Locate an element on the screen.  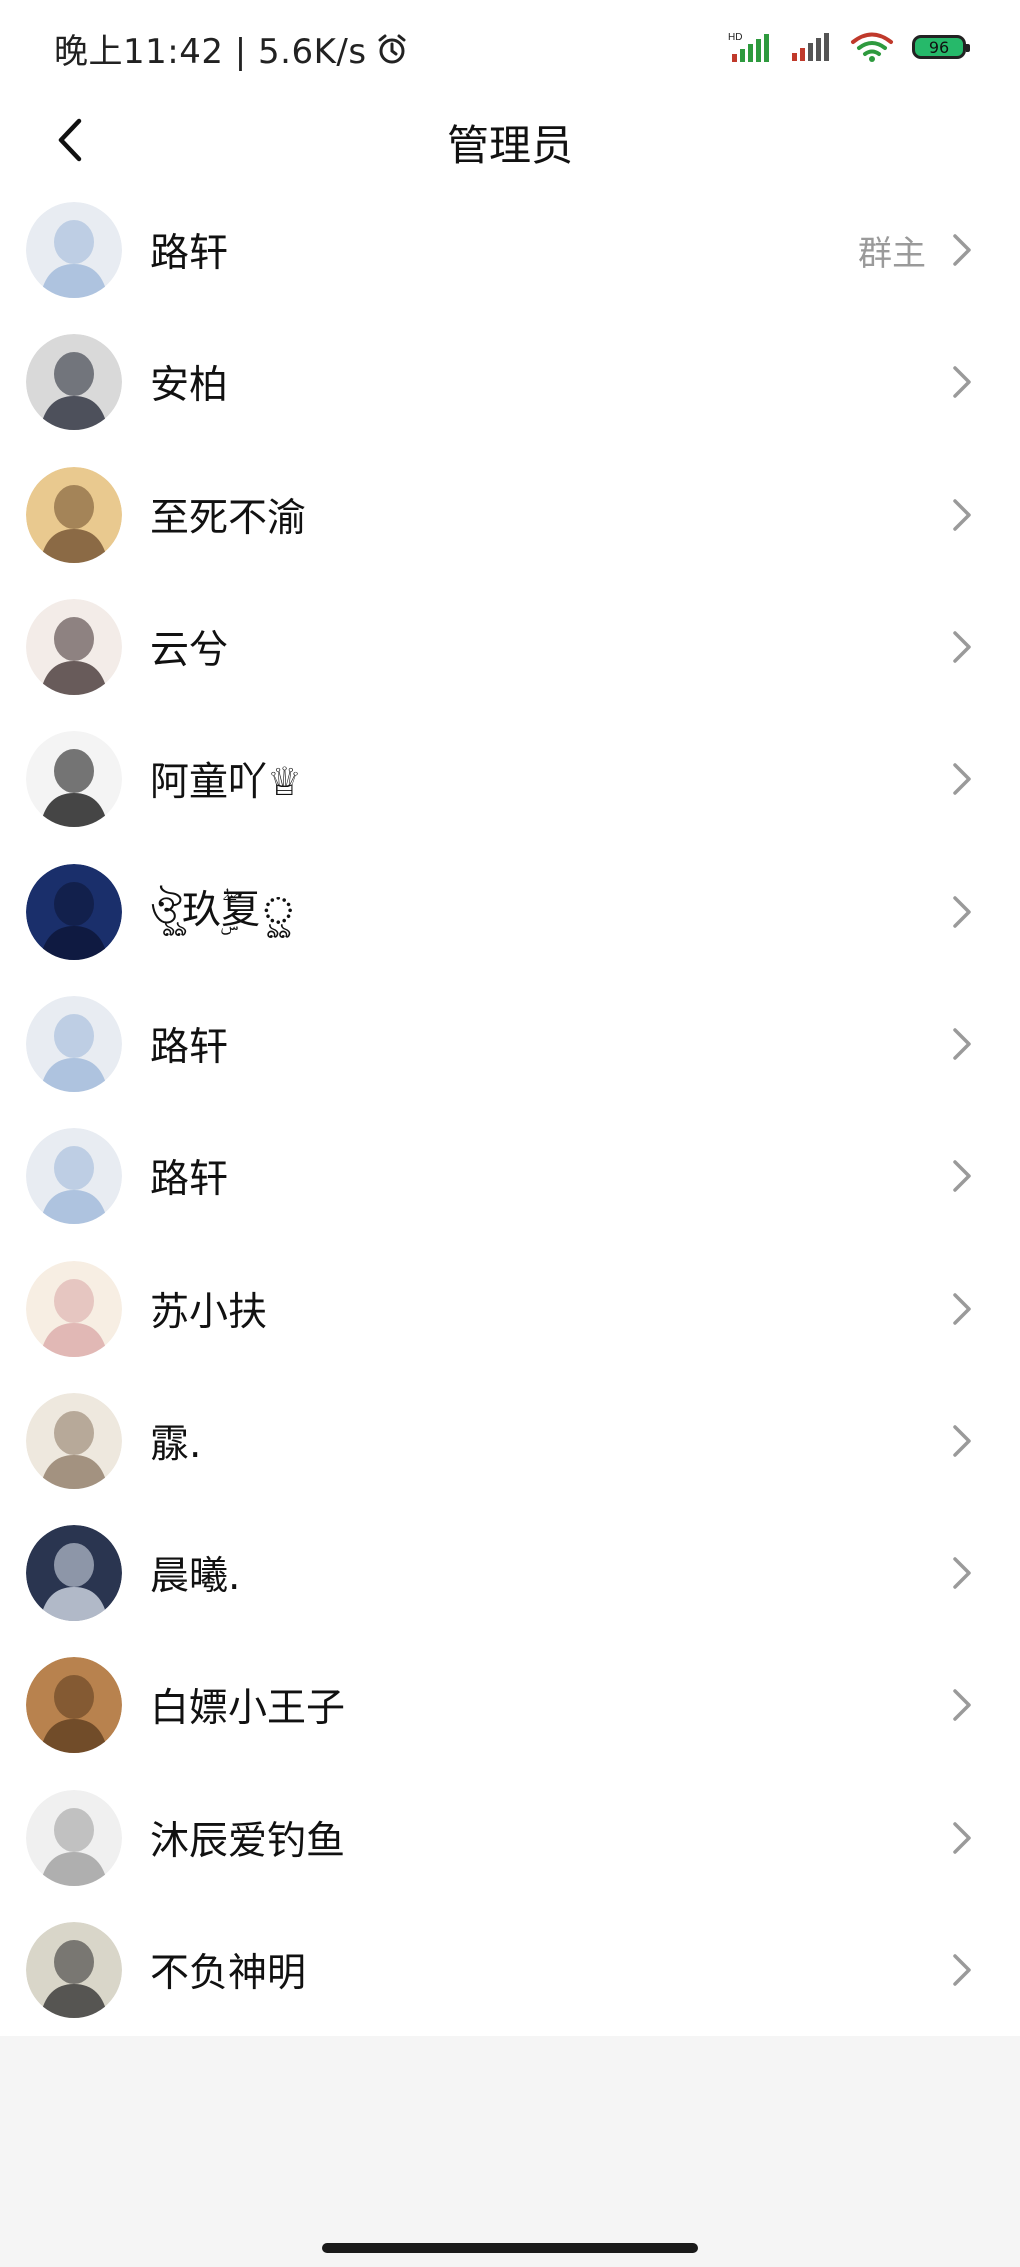
member-row: 白嫖小王子 is located at coordinates (510, 1705).